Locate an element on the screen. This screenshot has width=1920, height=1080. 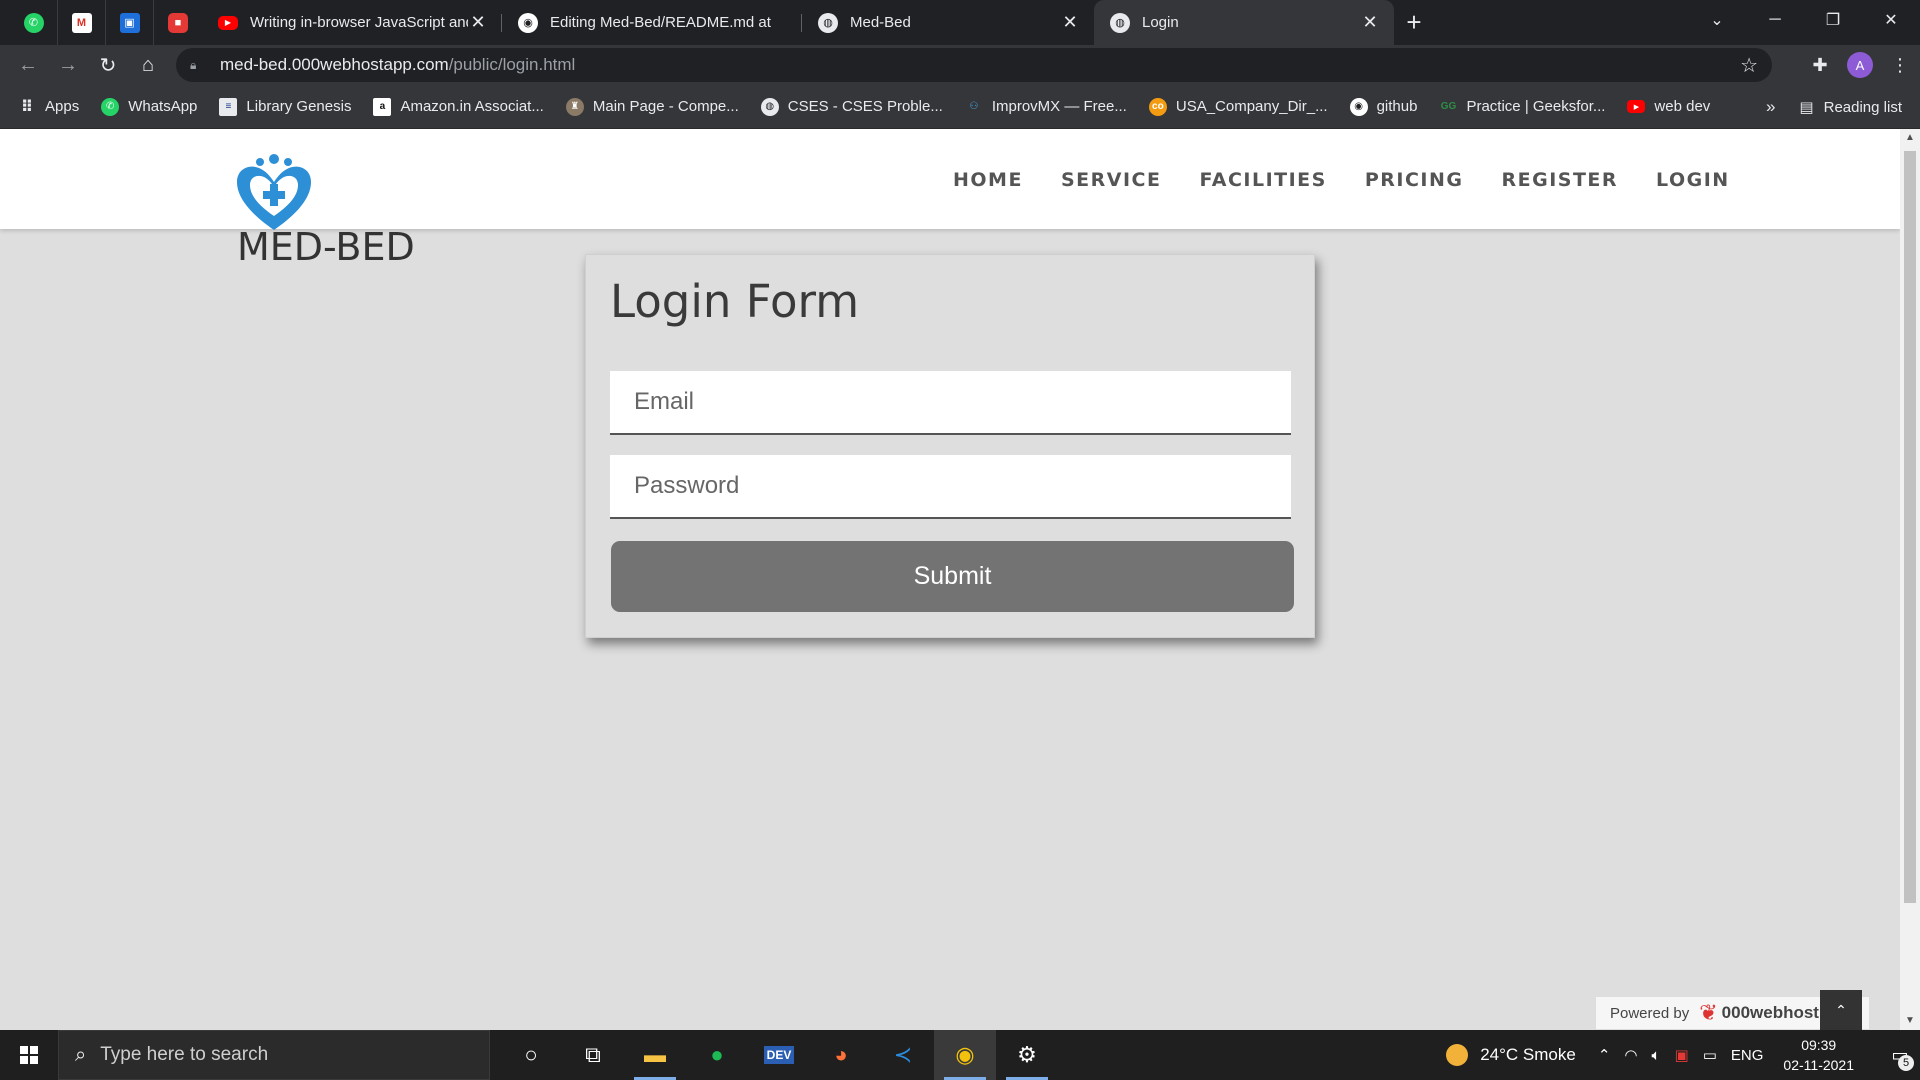
menu-kebab-icon: ⋮ is located at coordinates (1900, 65).